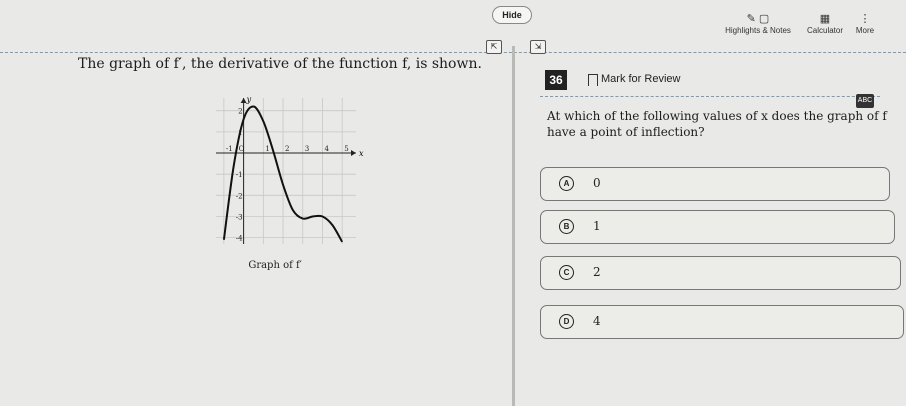 The height and width of the screenshot is (406, 906). I want to click on choice-b-letter: B, so click(566, 226).